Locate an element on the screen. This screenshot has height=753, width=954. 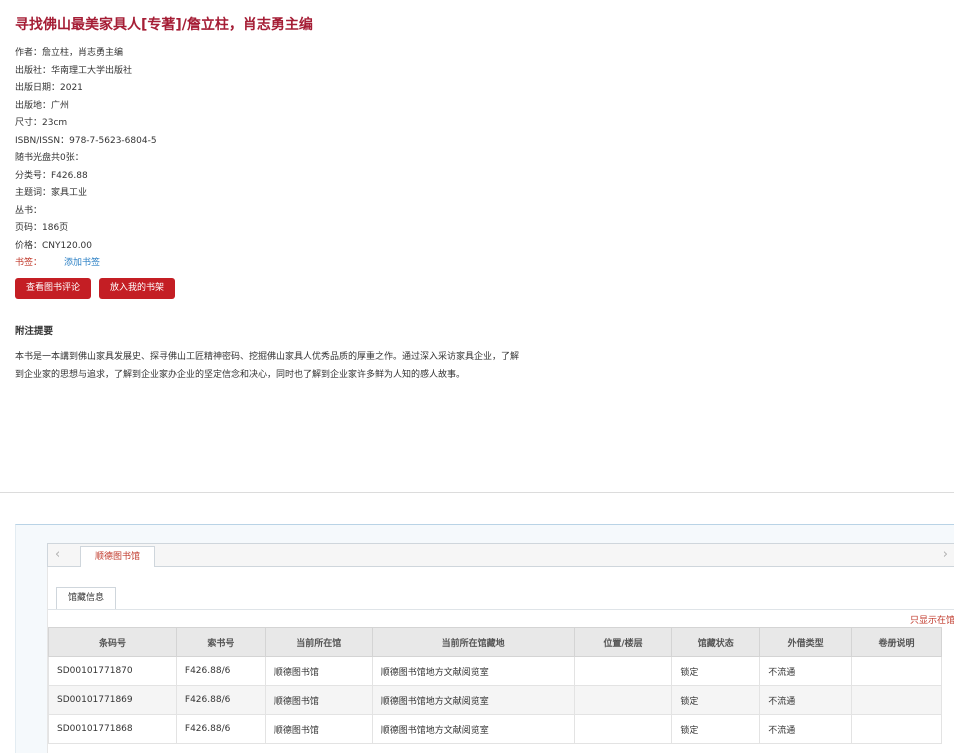
meta-publisher: 出版社：华南理工大学出版社 is located at coordinates (74, 70).